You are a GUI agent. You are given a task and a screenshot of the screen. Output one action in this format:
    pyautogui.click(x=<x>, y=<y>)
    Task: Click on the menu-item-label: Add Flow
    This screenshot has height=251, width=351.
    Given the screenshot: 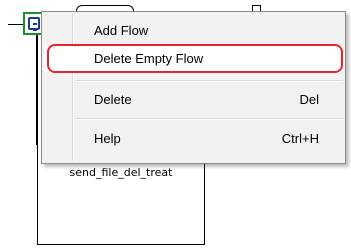 What is the action you would take?
    pyautogui.click(x=121, y=30)
    